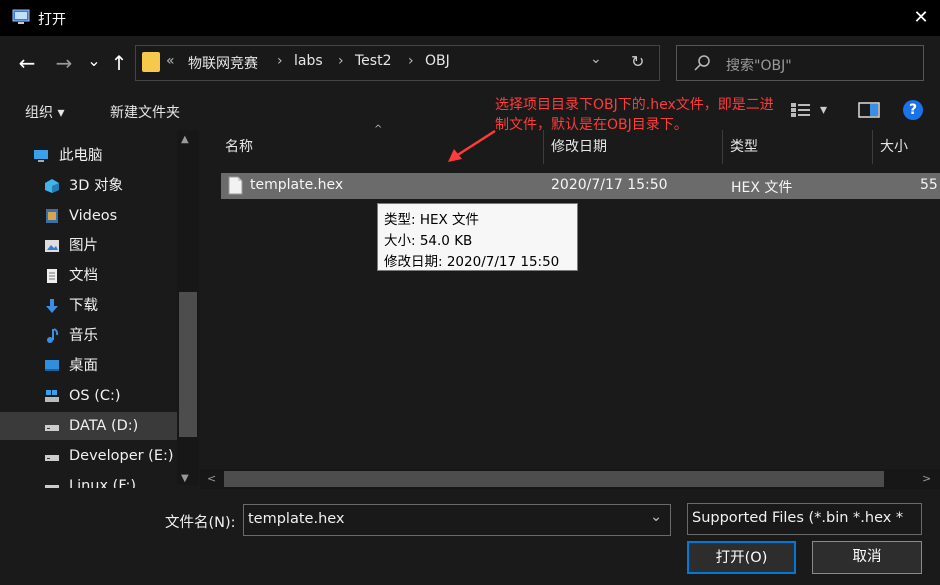 Image resolution: width=940 pixels, height=585 pixels. Describe the element at coordinates (867, 557) in the screenshot. I see `cancel-button: 取消` at that location.